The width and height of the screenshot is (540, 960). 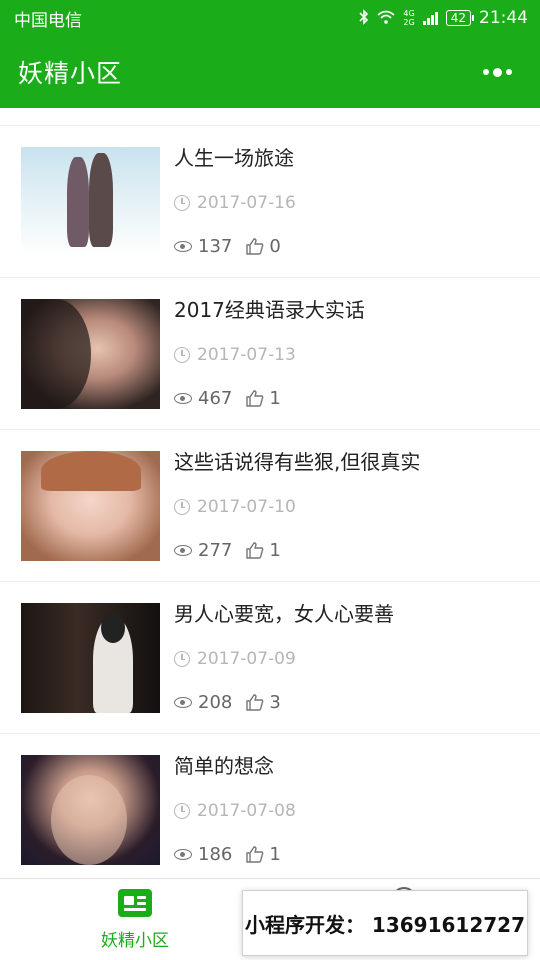 I want to click on view-count: 137, so click(x=215, y=246).